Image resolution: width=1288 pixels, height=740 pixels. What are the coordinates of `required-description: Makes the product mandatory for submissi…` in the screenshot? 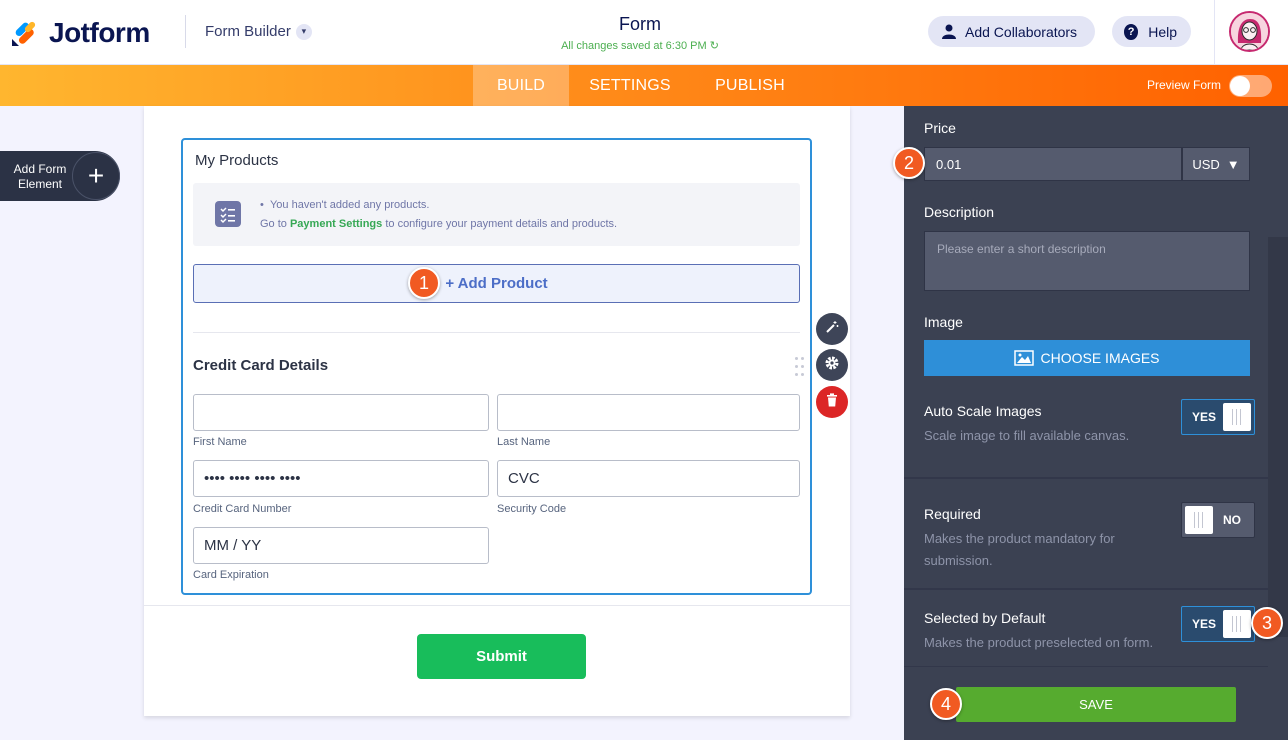 It's located at (1019, 549).